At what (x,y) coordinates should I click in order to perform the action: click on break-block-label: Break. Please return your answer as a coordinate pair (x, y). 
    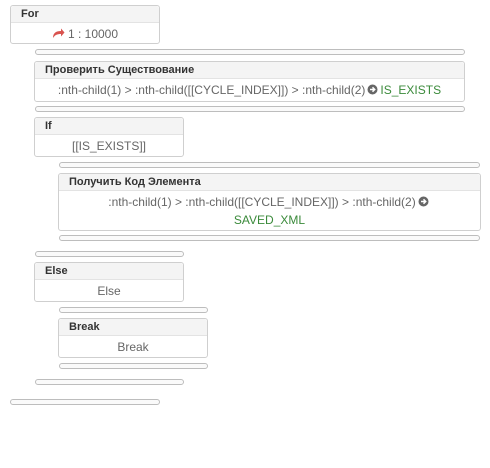
    Looking at the image, I should click on (133, 347).